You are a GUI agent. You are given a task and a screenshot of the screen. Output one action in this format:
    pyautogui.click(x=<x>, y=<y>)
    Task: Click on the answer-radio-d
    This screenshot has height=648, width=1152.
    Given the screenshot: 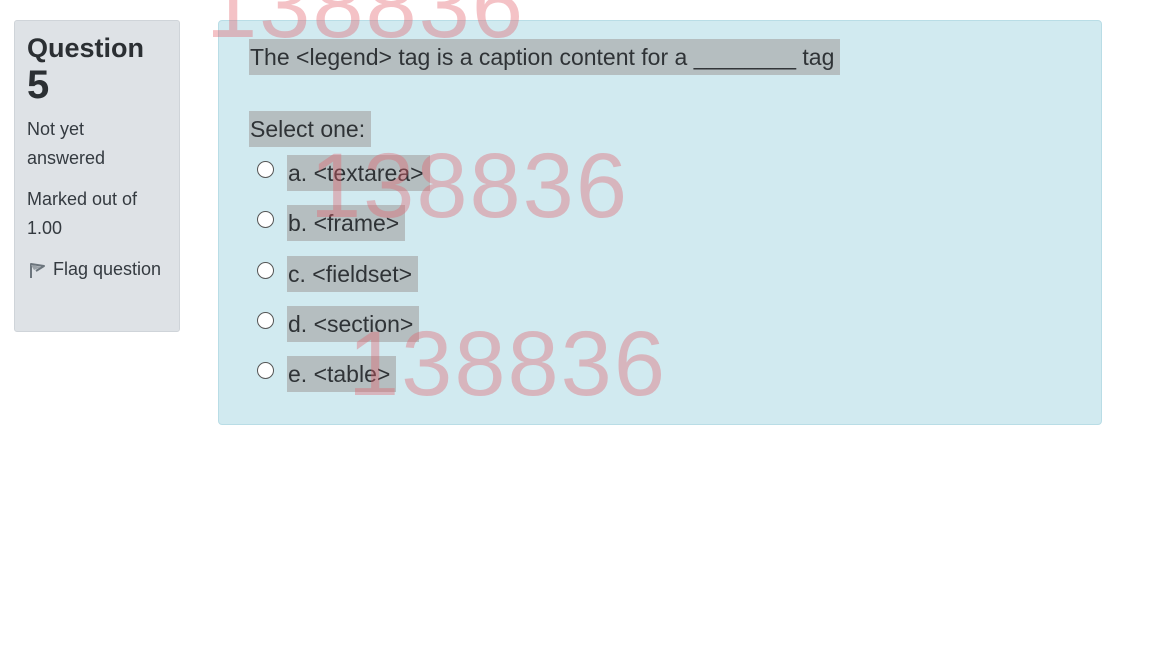 What is the action you would take?
    pyautogui.click(x=265, y=320)
    